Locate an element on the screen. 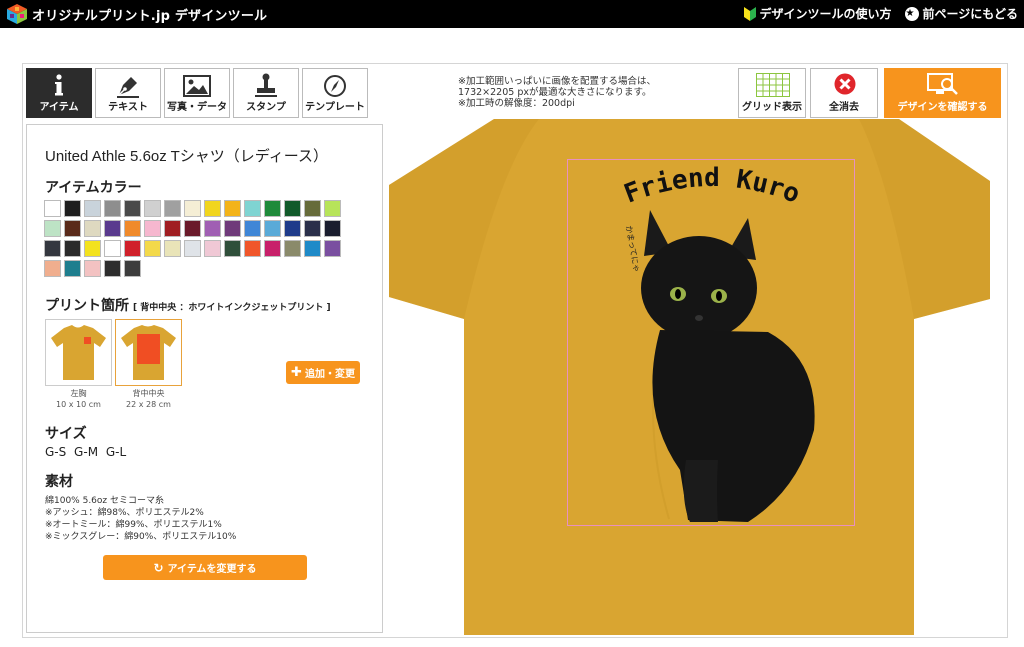 The image size is (1024, 647). tab-stamp: スタンプ is located at coordinates (266, 93).